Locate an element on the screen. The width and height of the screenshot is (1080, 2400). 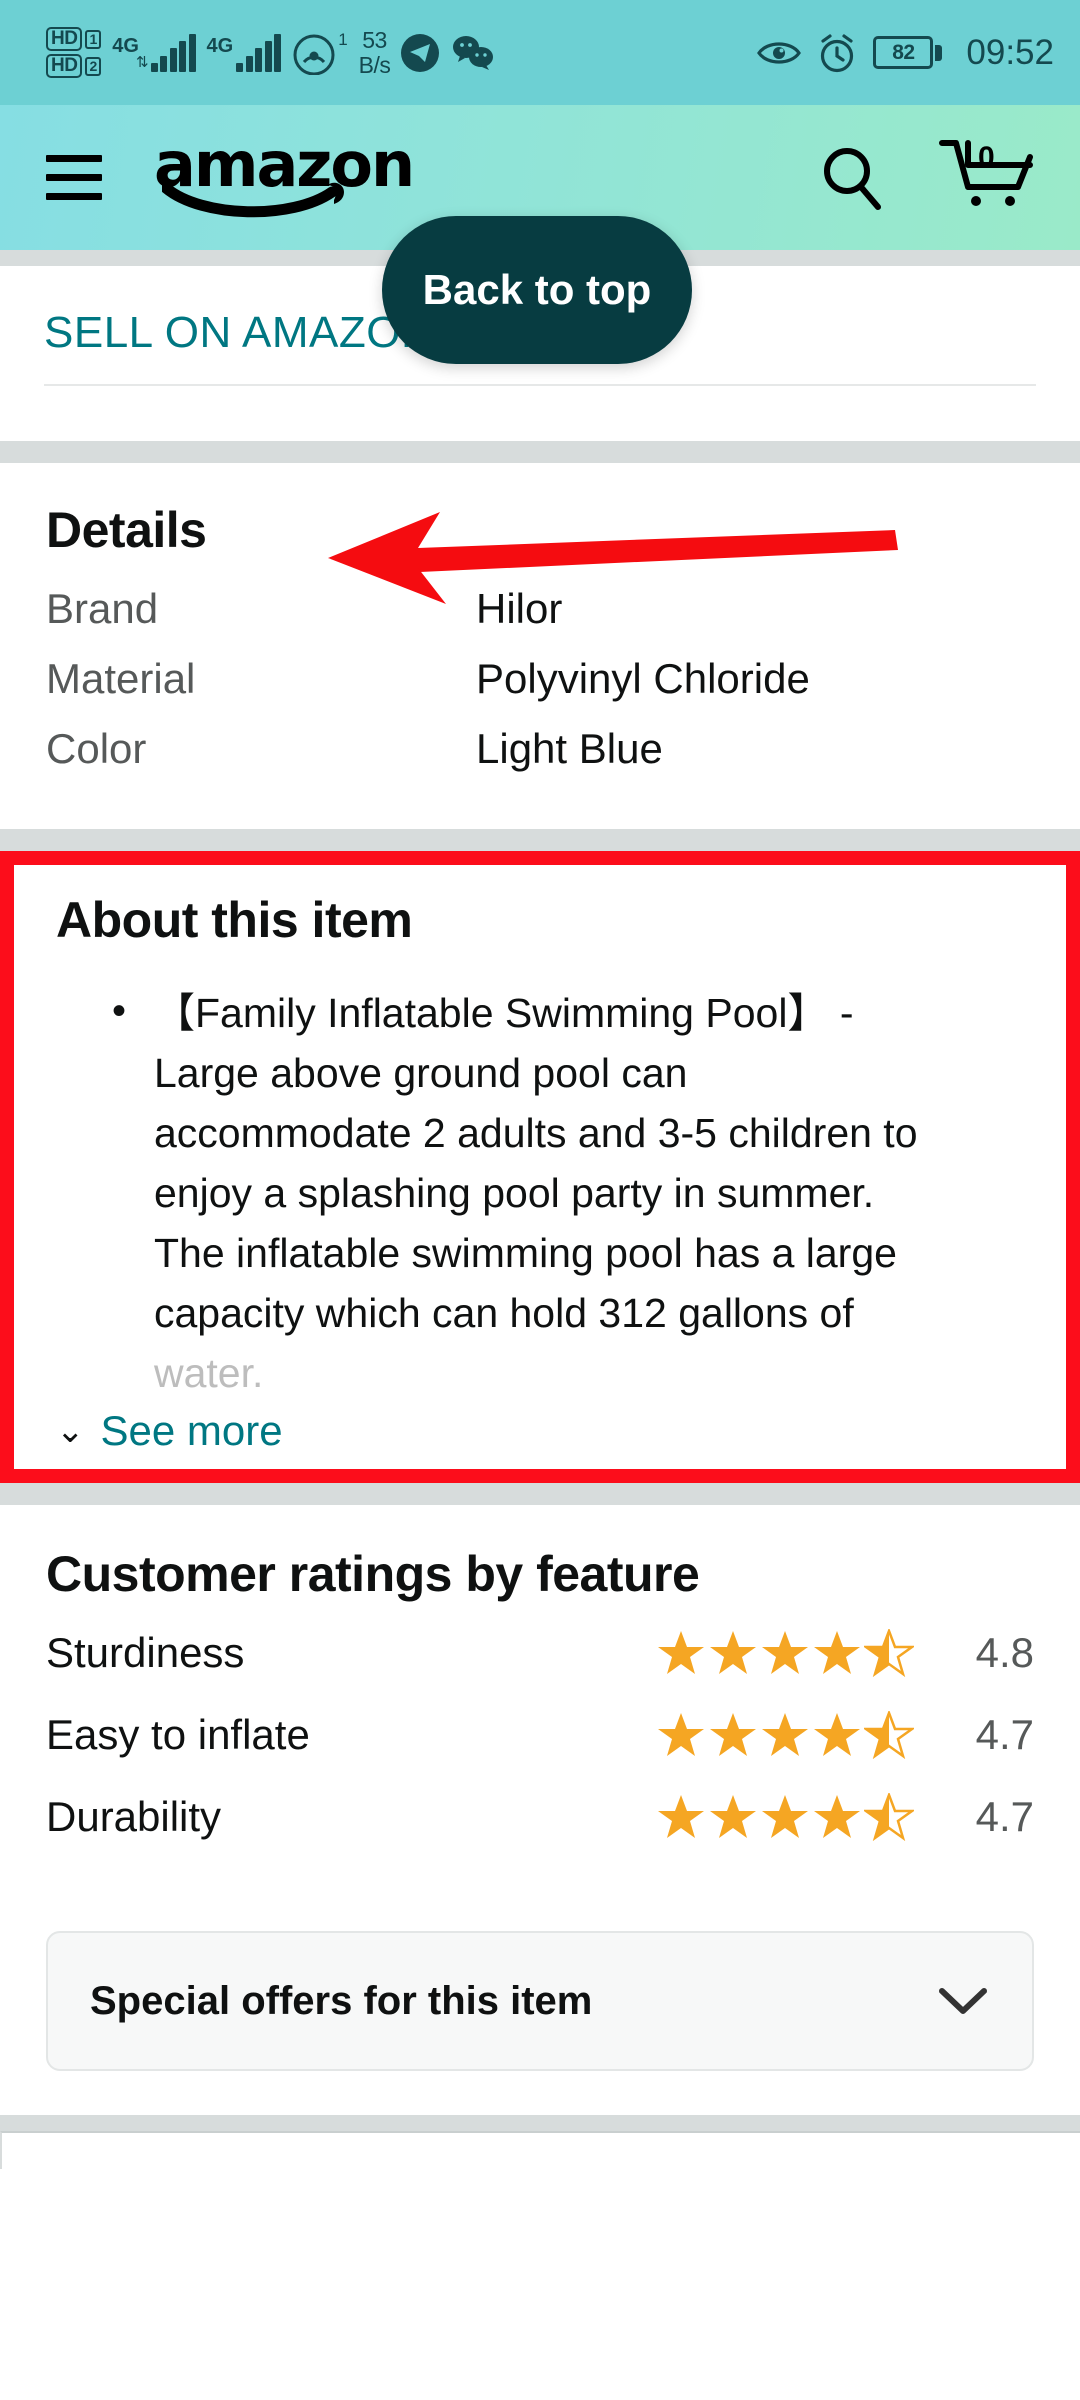
telegram-icon is located at coordinates (420, 52).